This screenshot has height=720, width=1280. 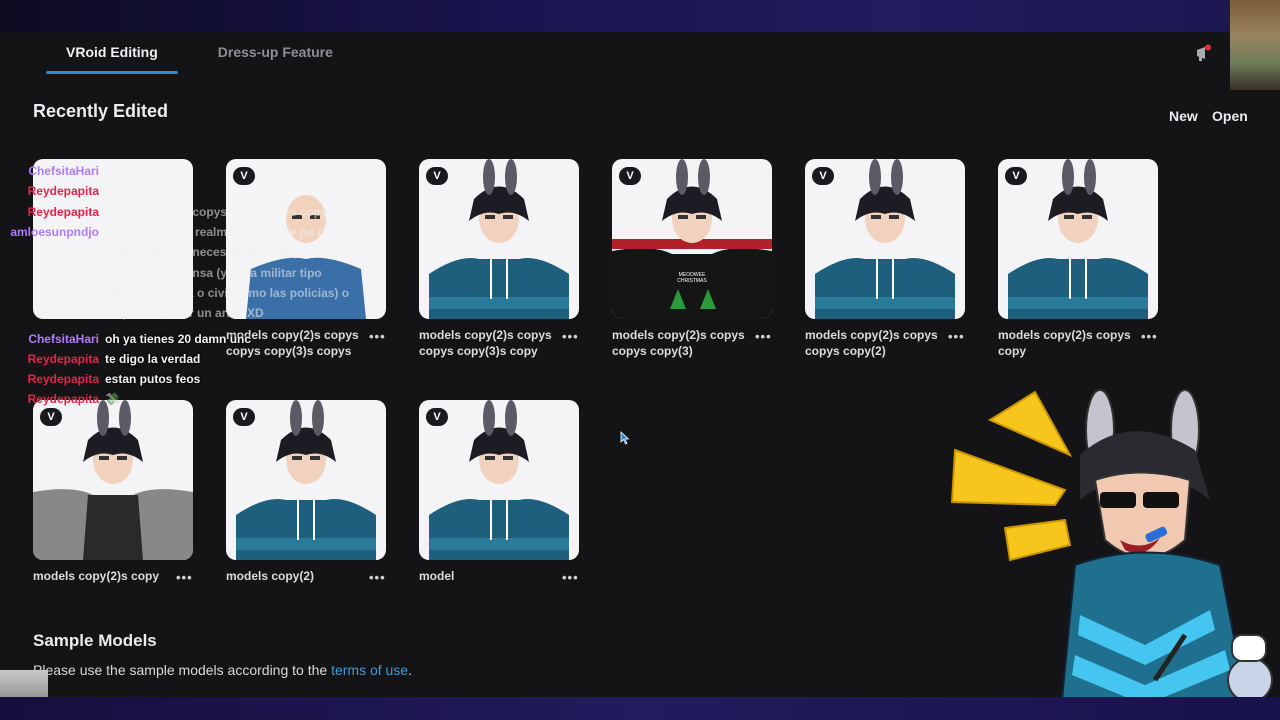 I want to click on tab-bar: VRoid Editing Dress-up Feature, so click(x=199, y=57).